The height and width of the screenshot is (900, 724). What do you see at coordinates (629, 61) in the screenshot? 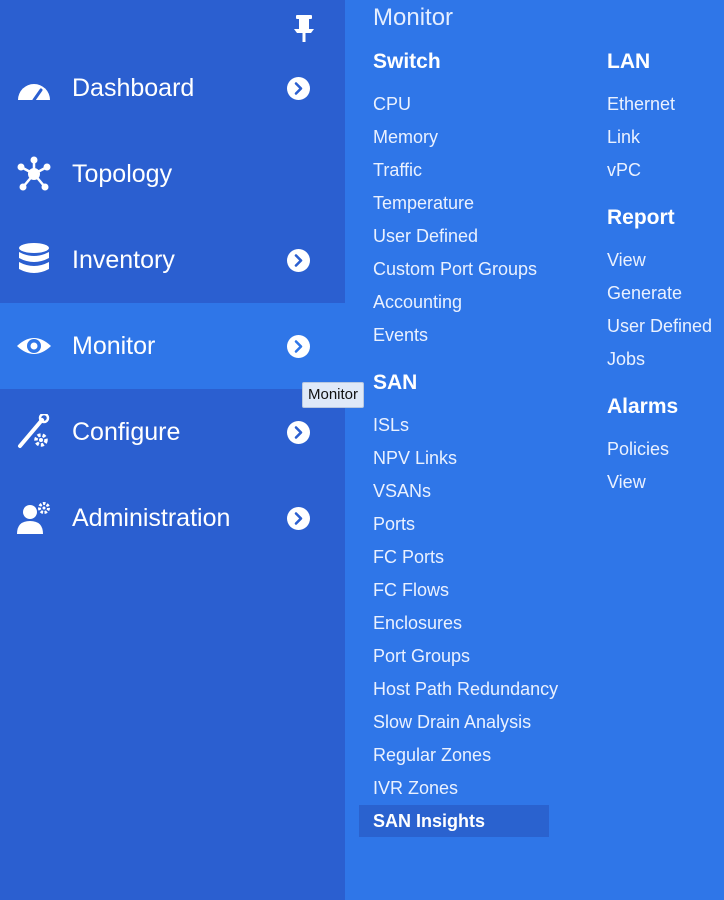
I see `section-heading-lan: LAN` at bounding box center [629, 61].